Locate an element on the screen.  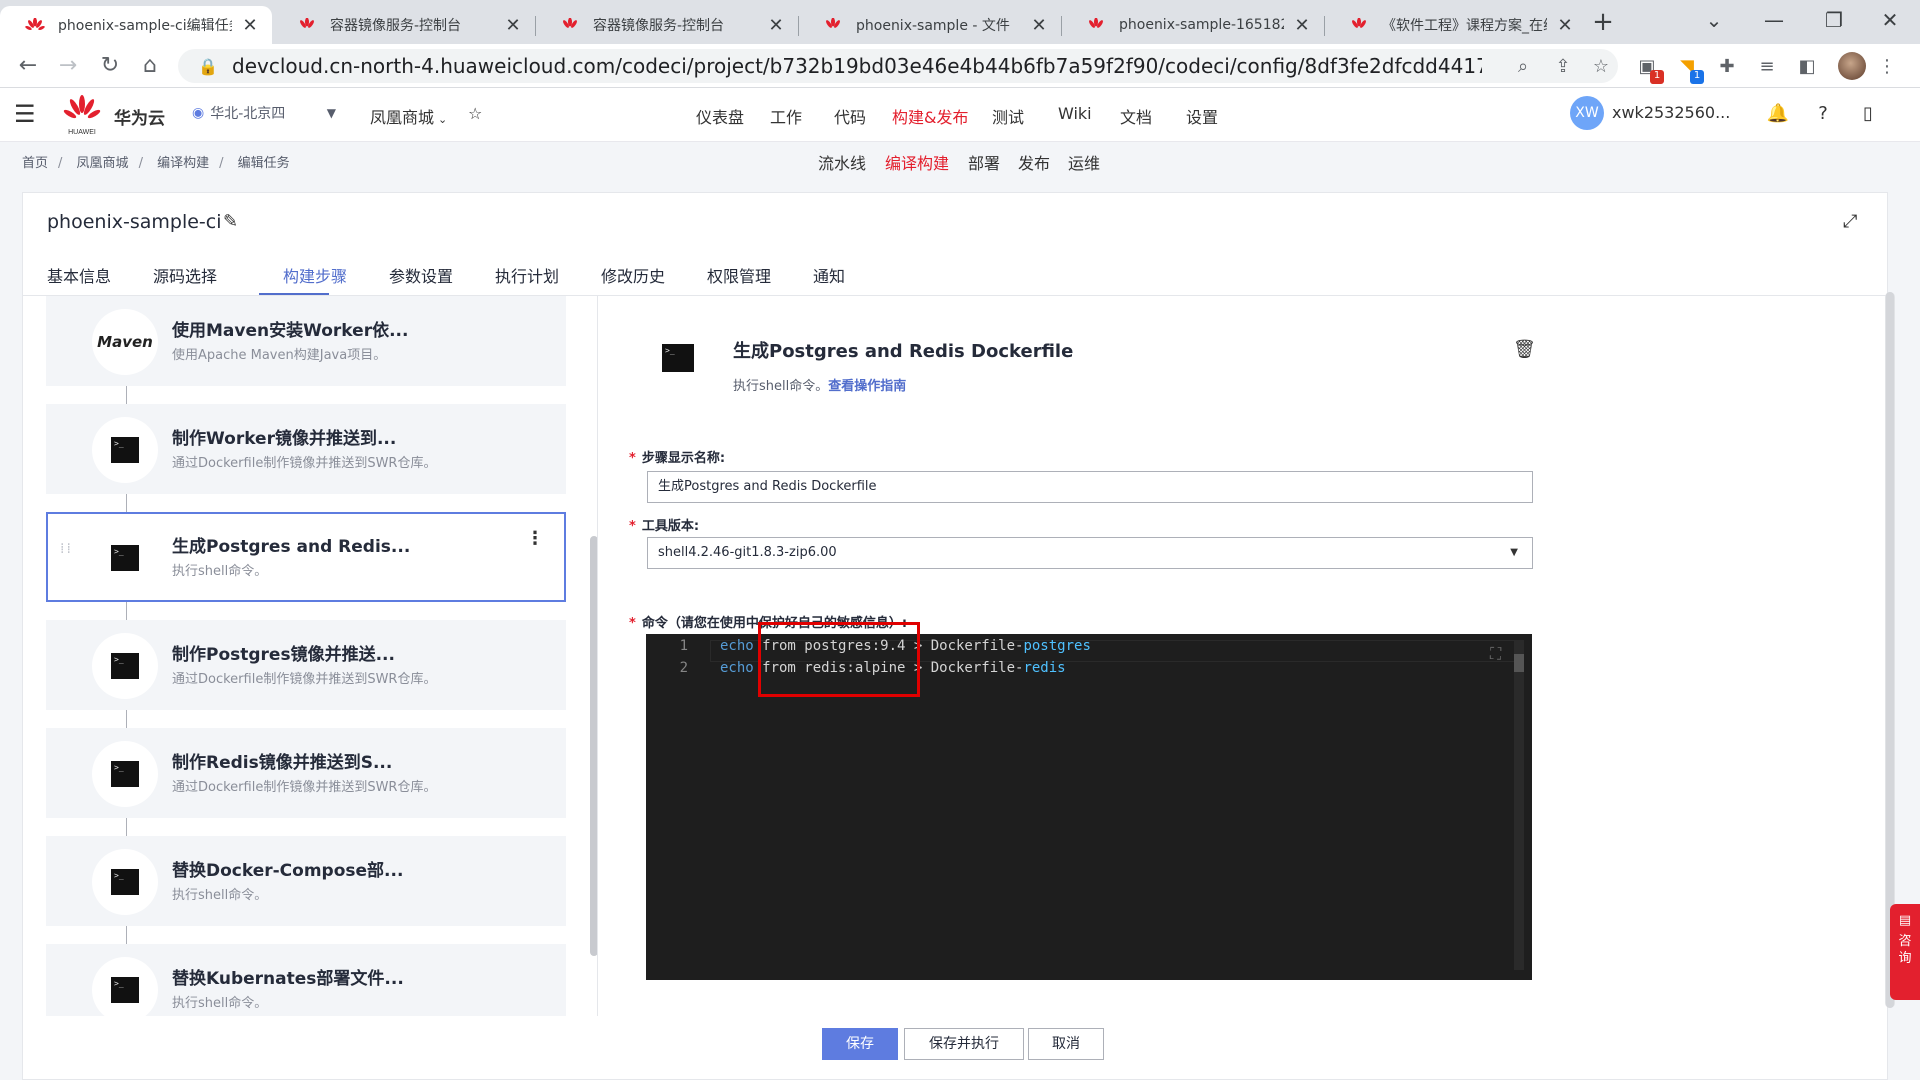
minimize-button: — is located at coordinates (1774, 22).